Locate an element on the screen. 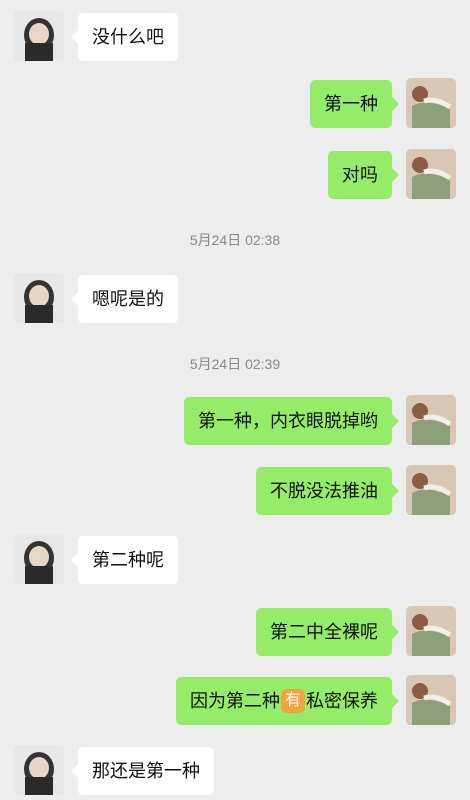  message-text: 第二种呢 is located at coordinates (128, 560).